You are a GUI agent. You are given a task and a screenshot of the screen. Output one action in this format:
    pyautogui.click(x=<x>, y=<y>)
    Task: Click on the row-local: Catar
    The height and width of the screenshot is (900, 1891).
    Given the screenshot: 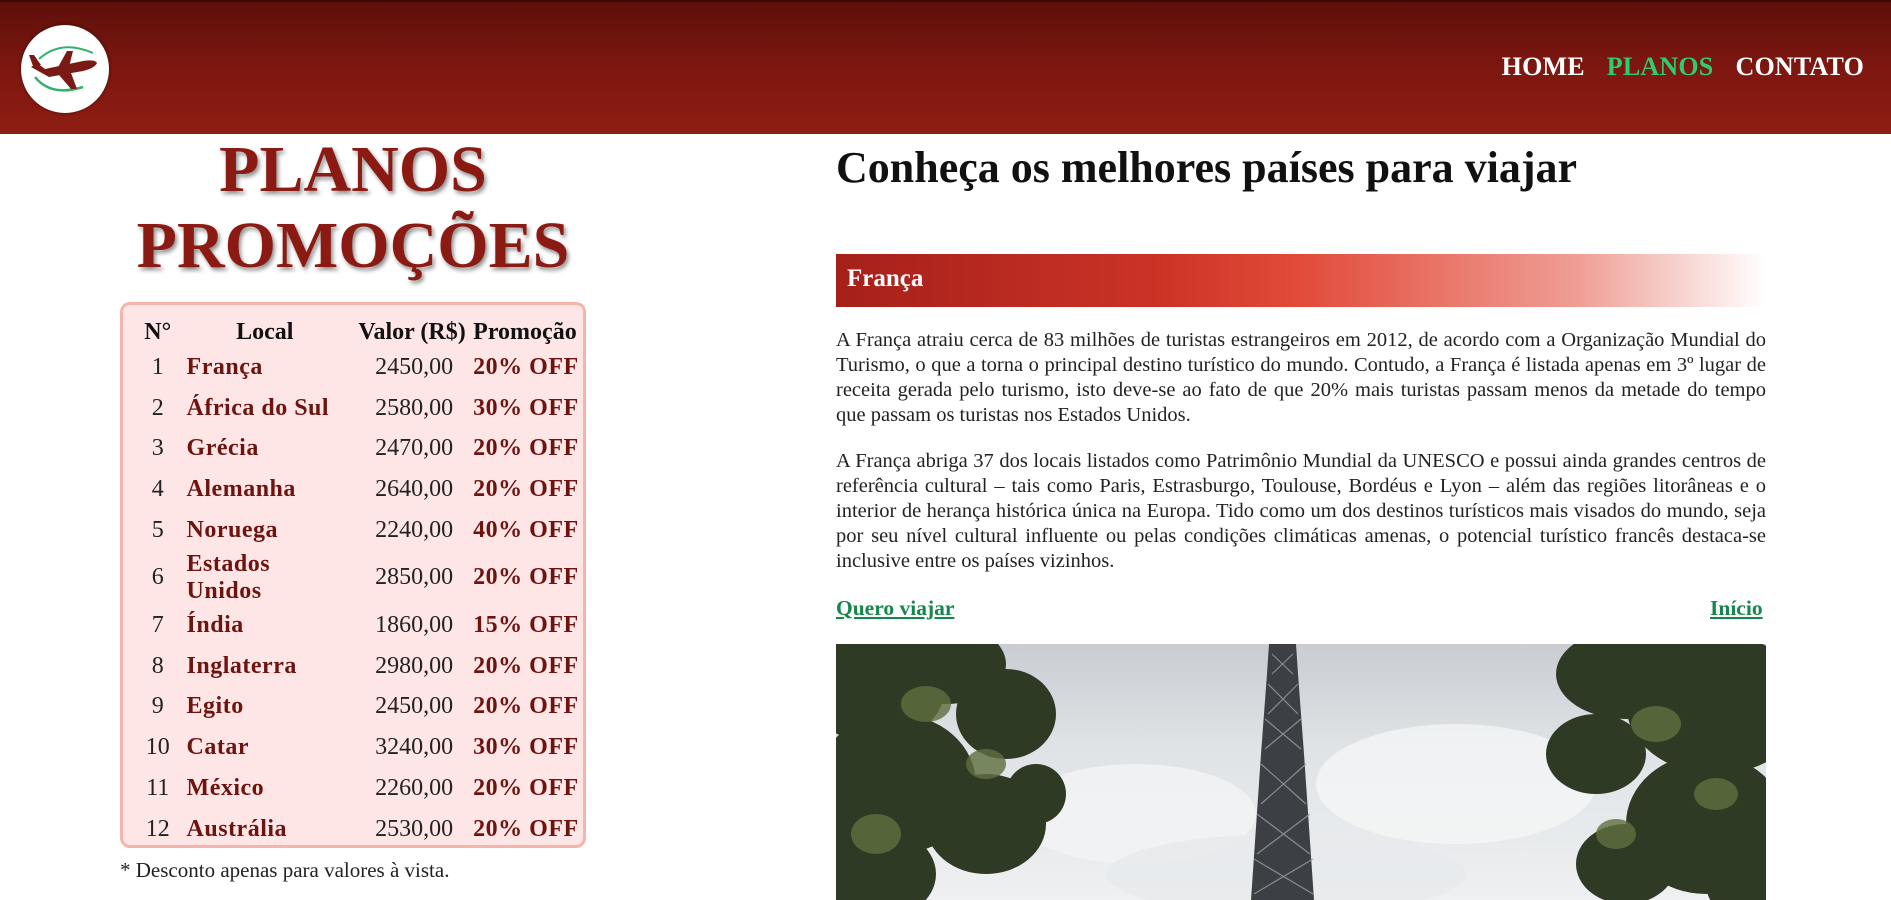 What is the action you would take?
    pyautogui.click(x=218, y=747)
    